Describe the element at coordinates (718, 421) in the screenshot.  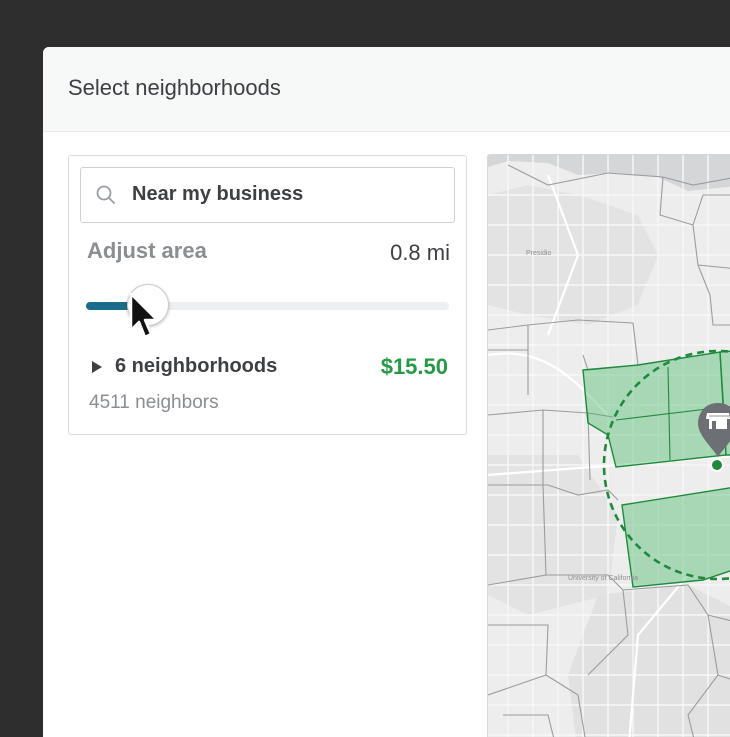
I see `store-icon` at that location.